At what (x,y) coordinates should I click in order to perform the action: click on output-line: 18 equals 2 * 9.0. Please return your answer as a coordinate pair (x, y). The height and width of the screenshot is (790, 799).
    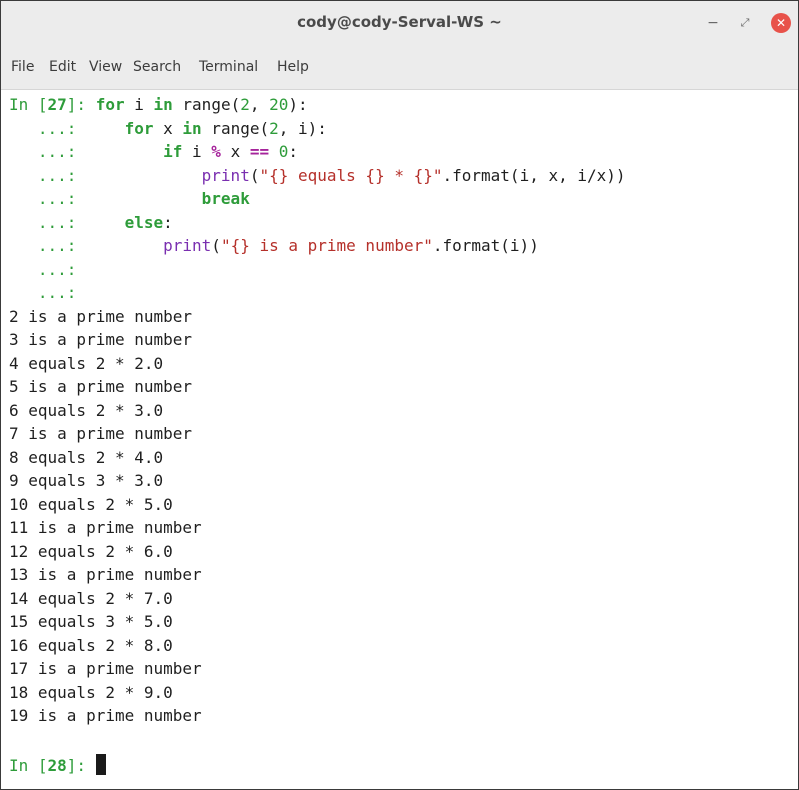
    Looking at the image, I should click on (91, 692).